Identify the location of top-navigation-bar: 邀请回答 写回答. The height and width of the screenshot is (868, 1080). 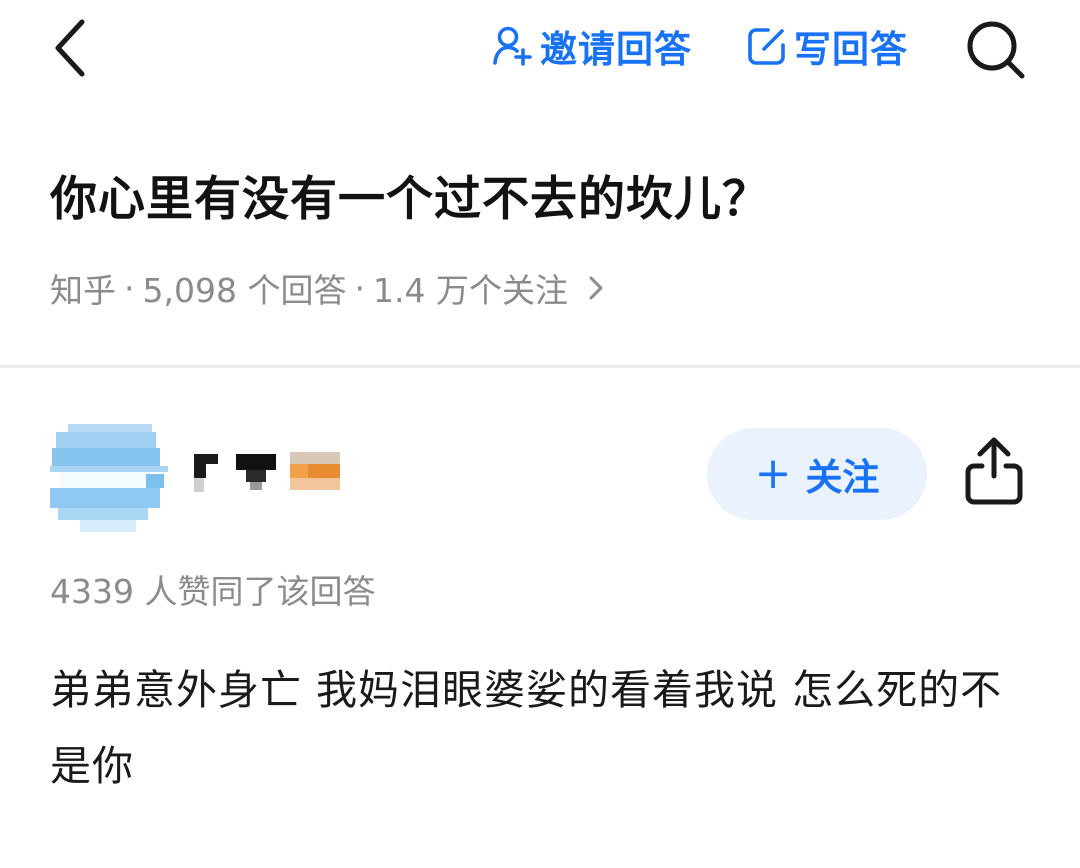
(540, 48).